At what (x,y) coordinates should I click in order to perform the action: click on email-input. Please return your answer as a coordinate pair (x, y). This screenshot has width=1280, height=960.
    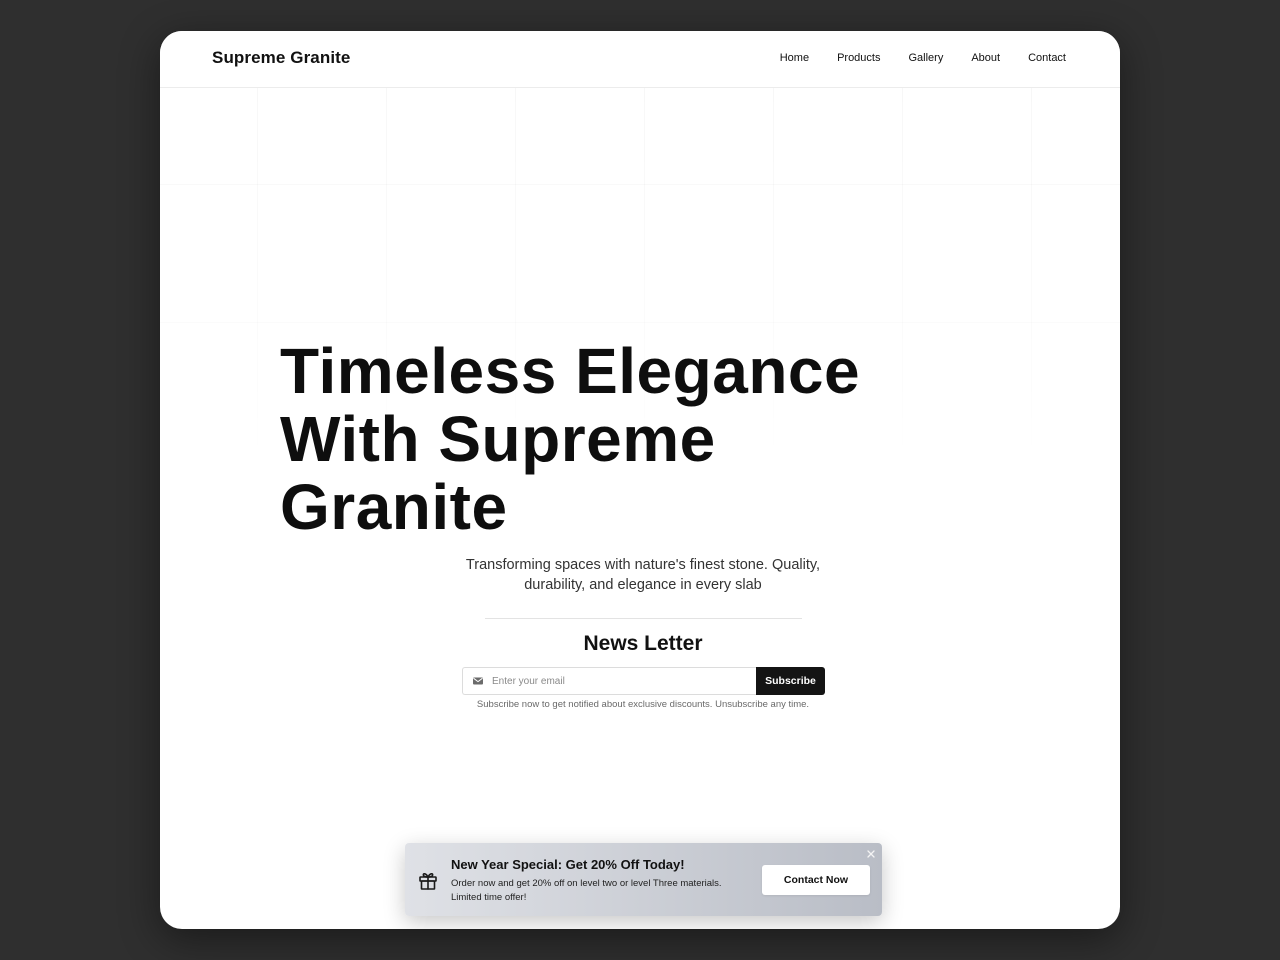
    Looking at the image, I should click on (612, 681).